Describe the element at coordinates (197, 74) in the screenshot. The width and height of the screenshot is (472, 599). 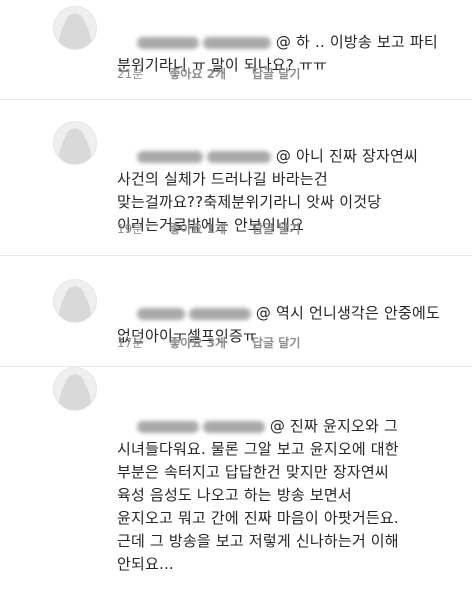
I see `like-count: 좋아요 2개` at that location.